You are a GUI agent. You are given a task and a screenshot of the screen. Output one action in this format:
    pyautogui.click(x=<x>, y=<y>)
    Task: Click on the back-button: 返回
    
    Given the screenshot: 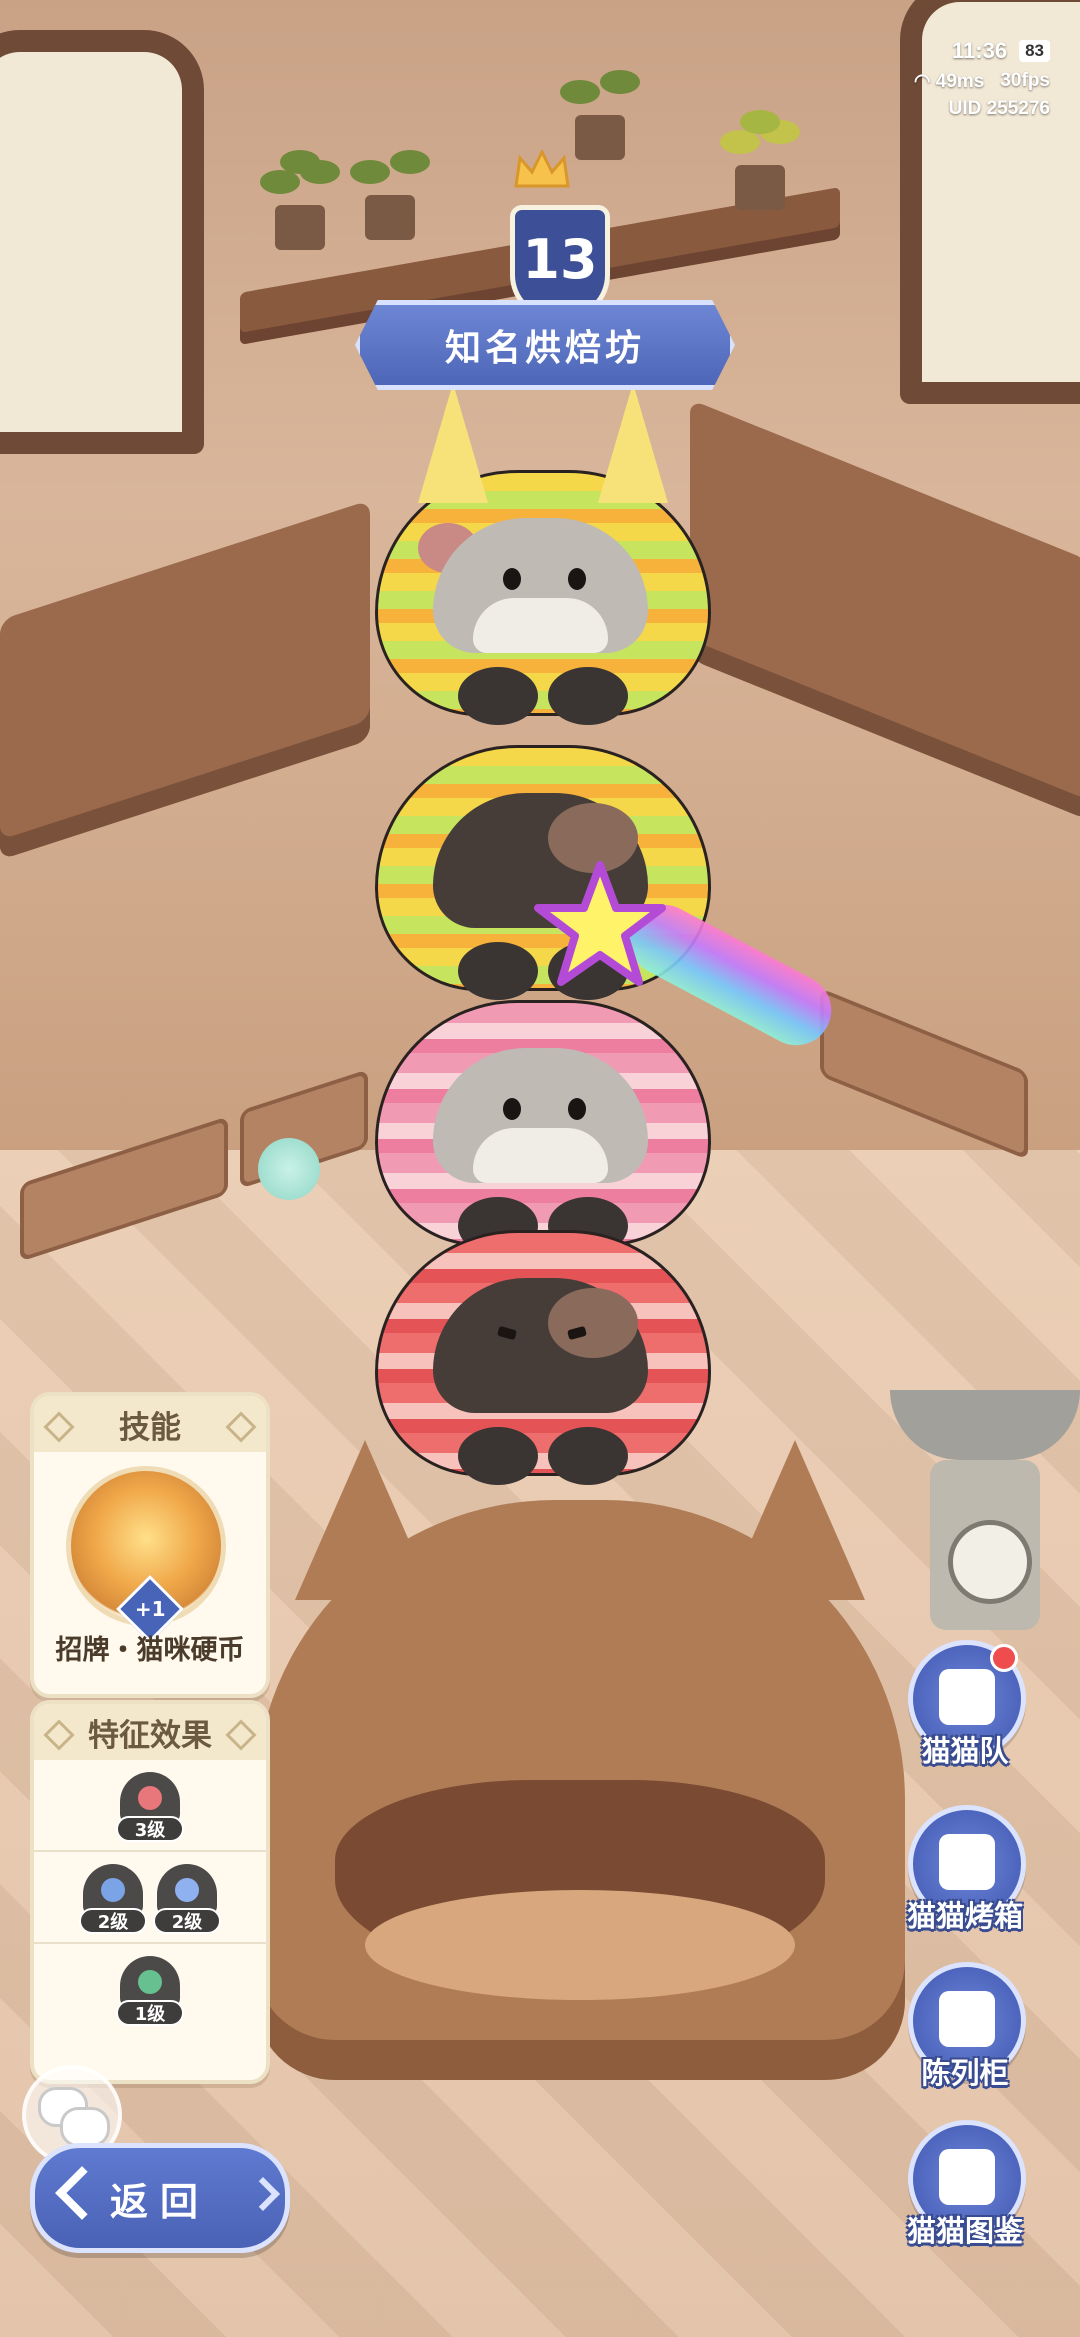 What is the action you would take?
    pyautogui.click(x=160, y=2198)
    